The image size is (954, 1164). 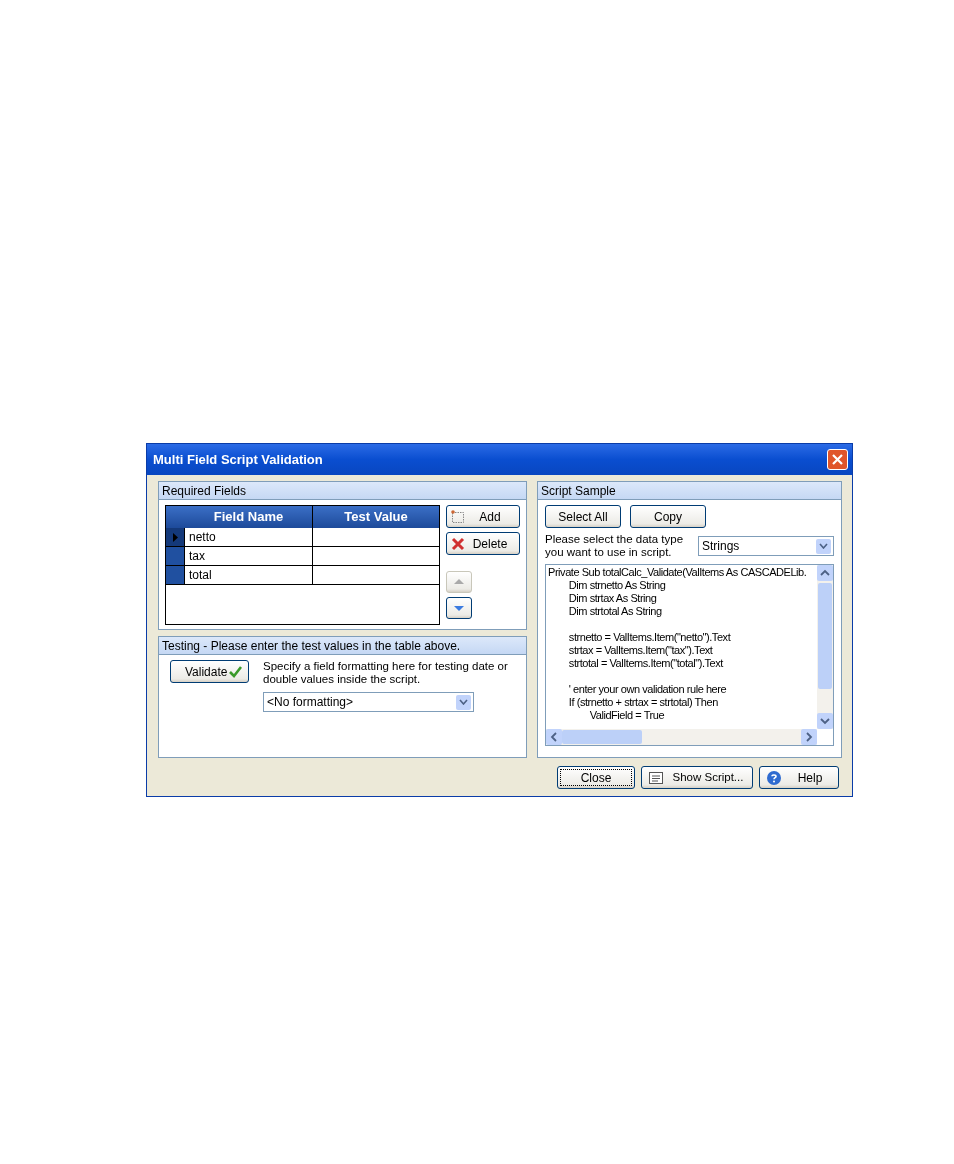 I want to click on panel-header: Required Fields, so click(x=342, y=491).